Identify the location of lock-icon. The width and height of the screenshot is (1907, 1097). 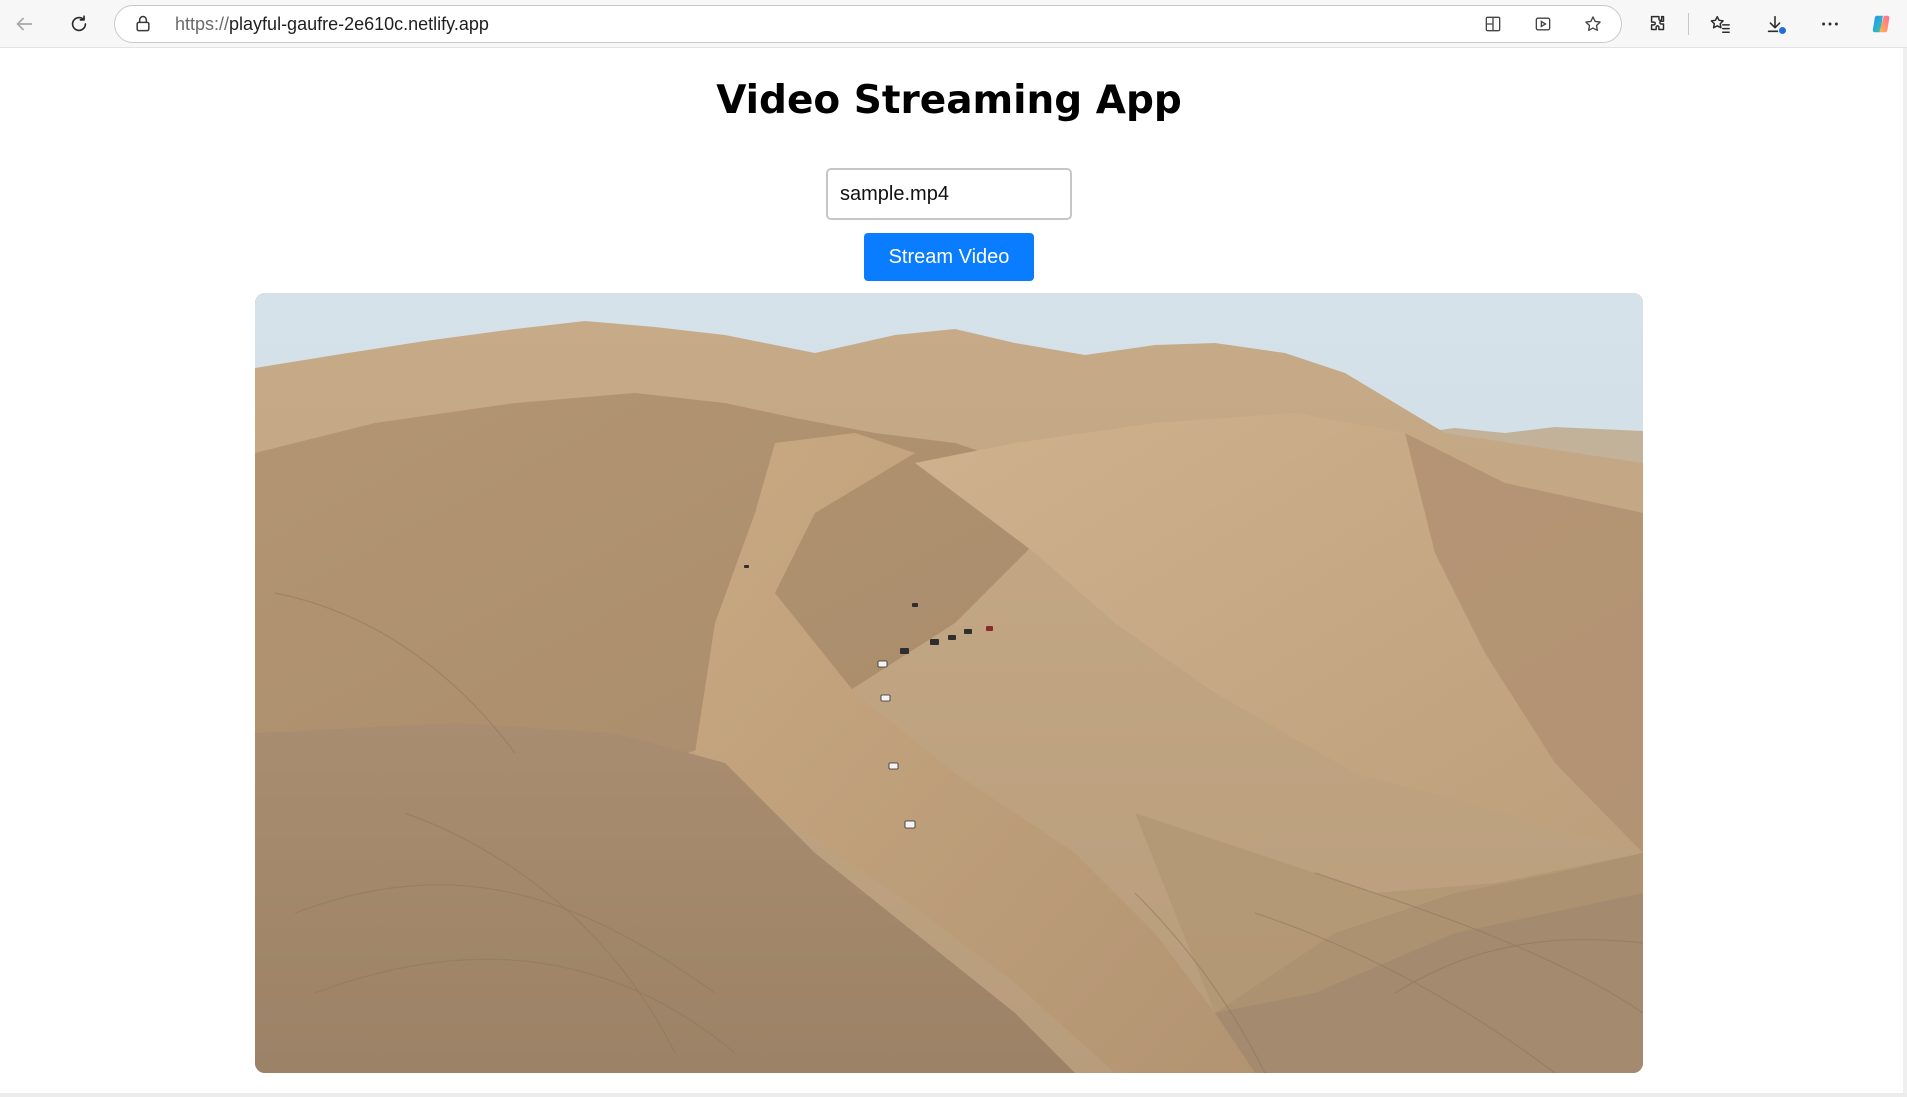
(143, 24).